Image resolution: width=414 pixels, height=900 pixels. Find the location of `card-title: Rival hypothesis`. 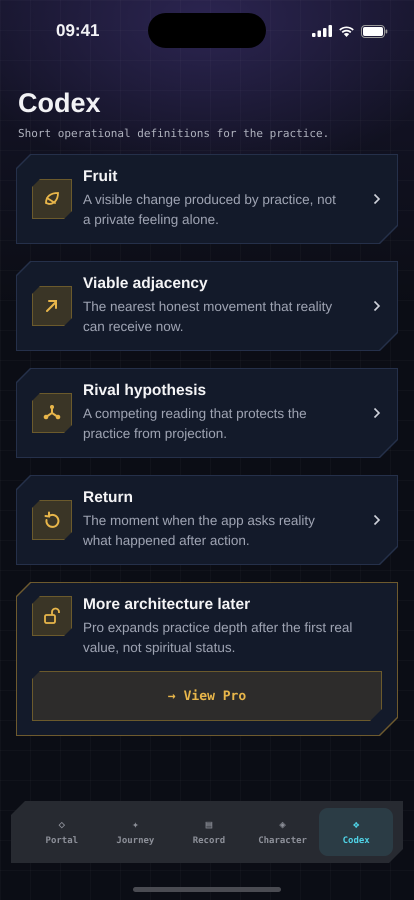

card-title: Rival hypothesis is located at coordinates (145, 391).